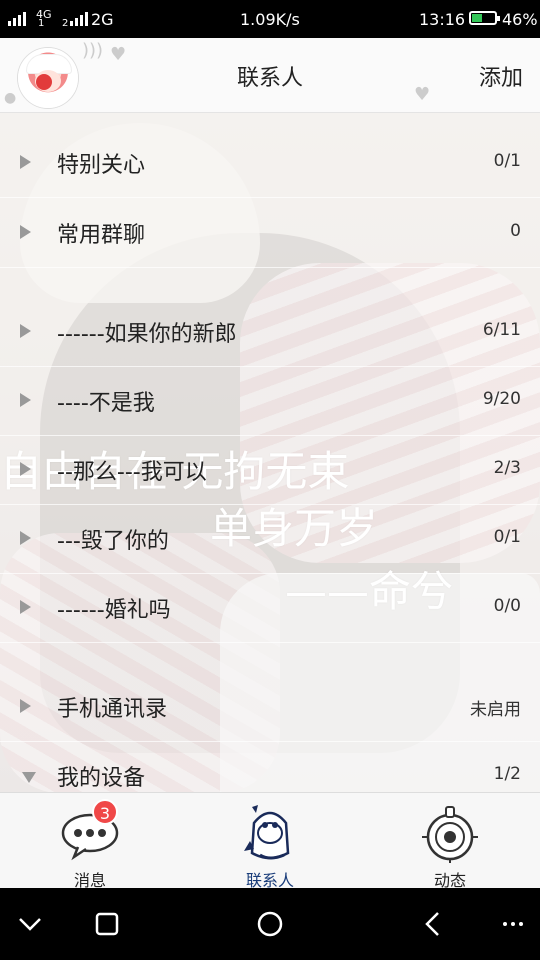 Image resolution: width=540 pixels, height=960 pixels. What do you see at coordinates (270, 401) in the screenshot?
I see `group-row: ----不是我 9/20` at bounding box center [270, 401].